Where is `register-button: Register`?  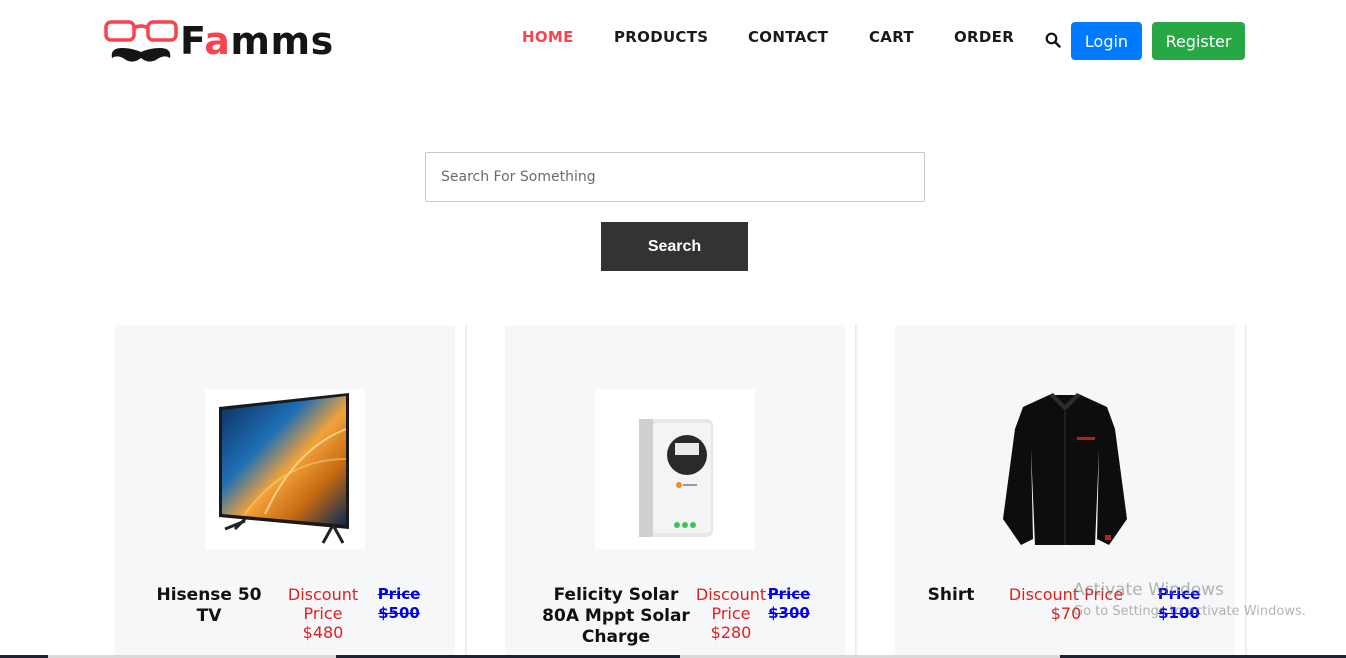 register-button: Register is located at coordinates (1198, 41).